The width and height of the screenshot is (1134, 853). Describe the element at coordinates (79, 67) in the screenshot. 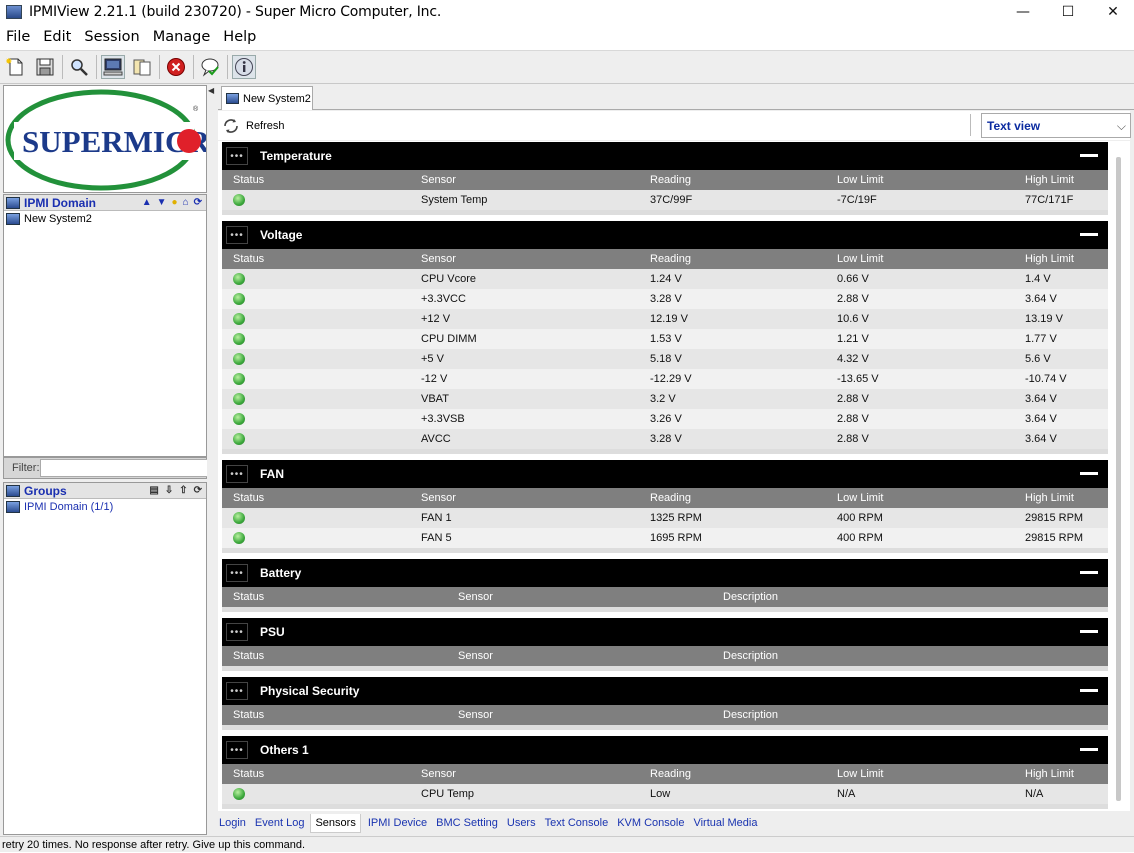

I see `search-icon` at that location.